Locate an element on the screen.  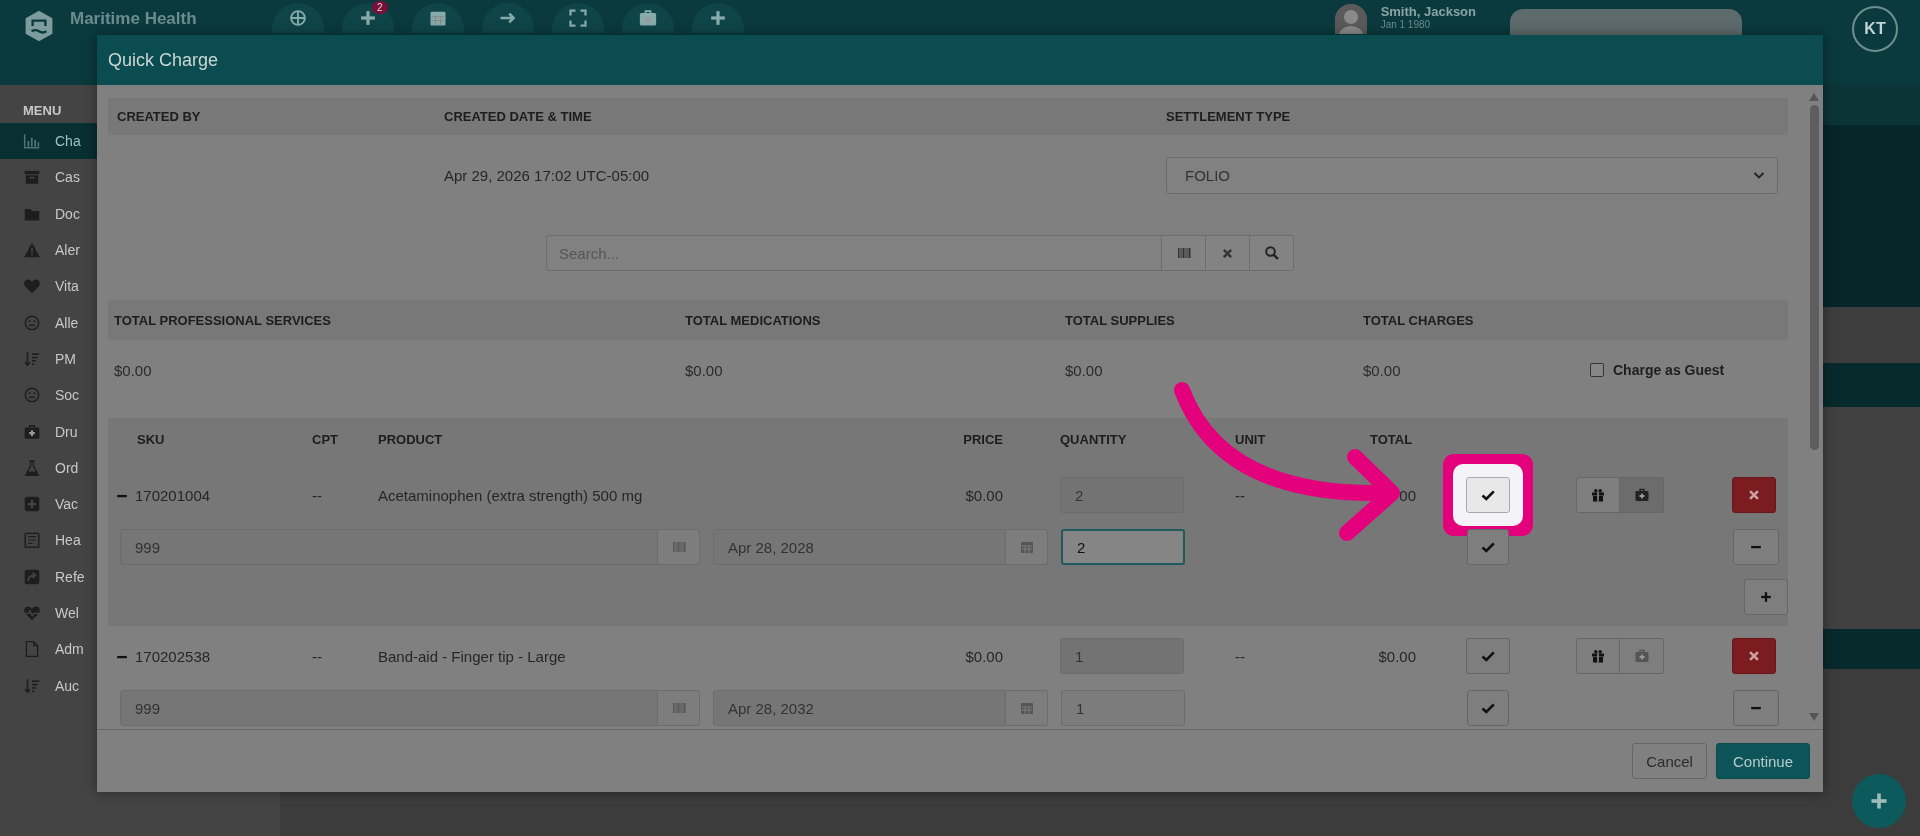
column-header: TOTAL SUPPLIES is located at coordinates (1120, 320).